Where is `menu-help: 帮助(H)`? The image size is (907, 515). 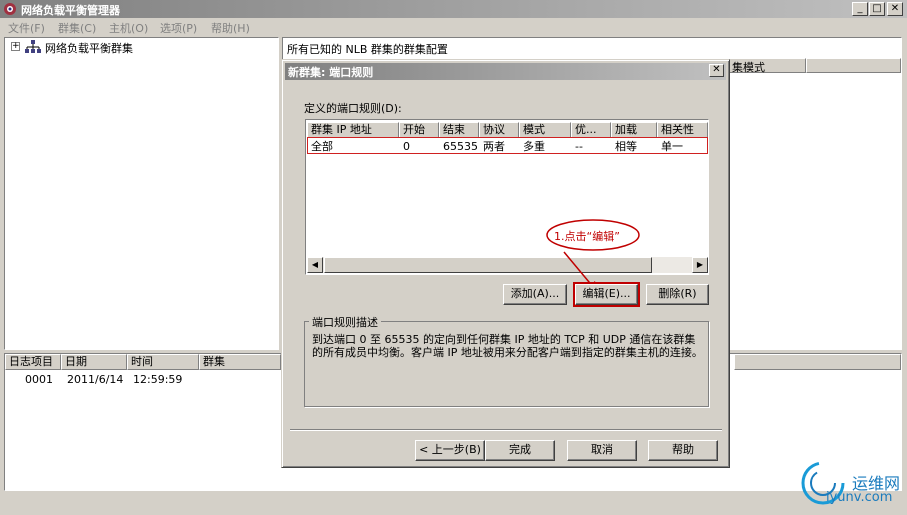
menu-help: 帮助(H) is located at coordinates (230, 28).